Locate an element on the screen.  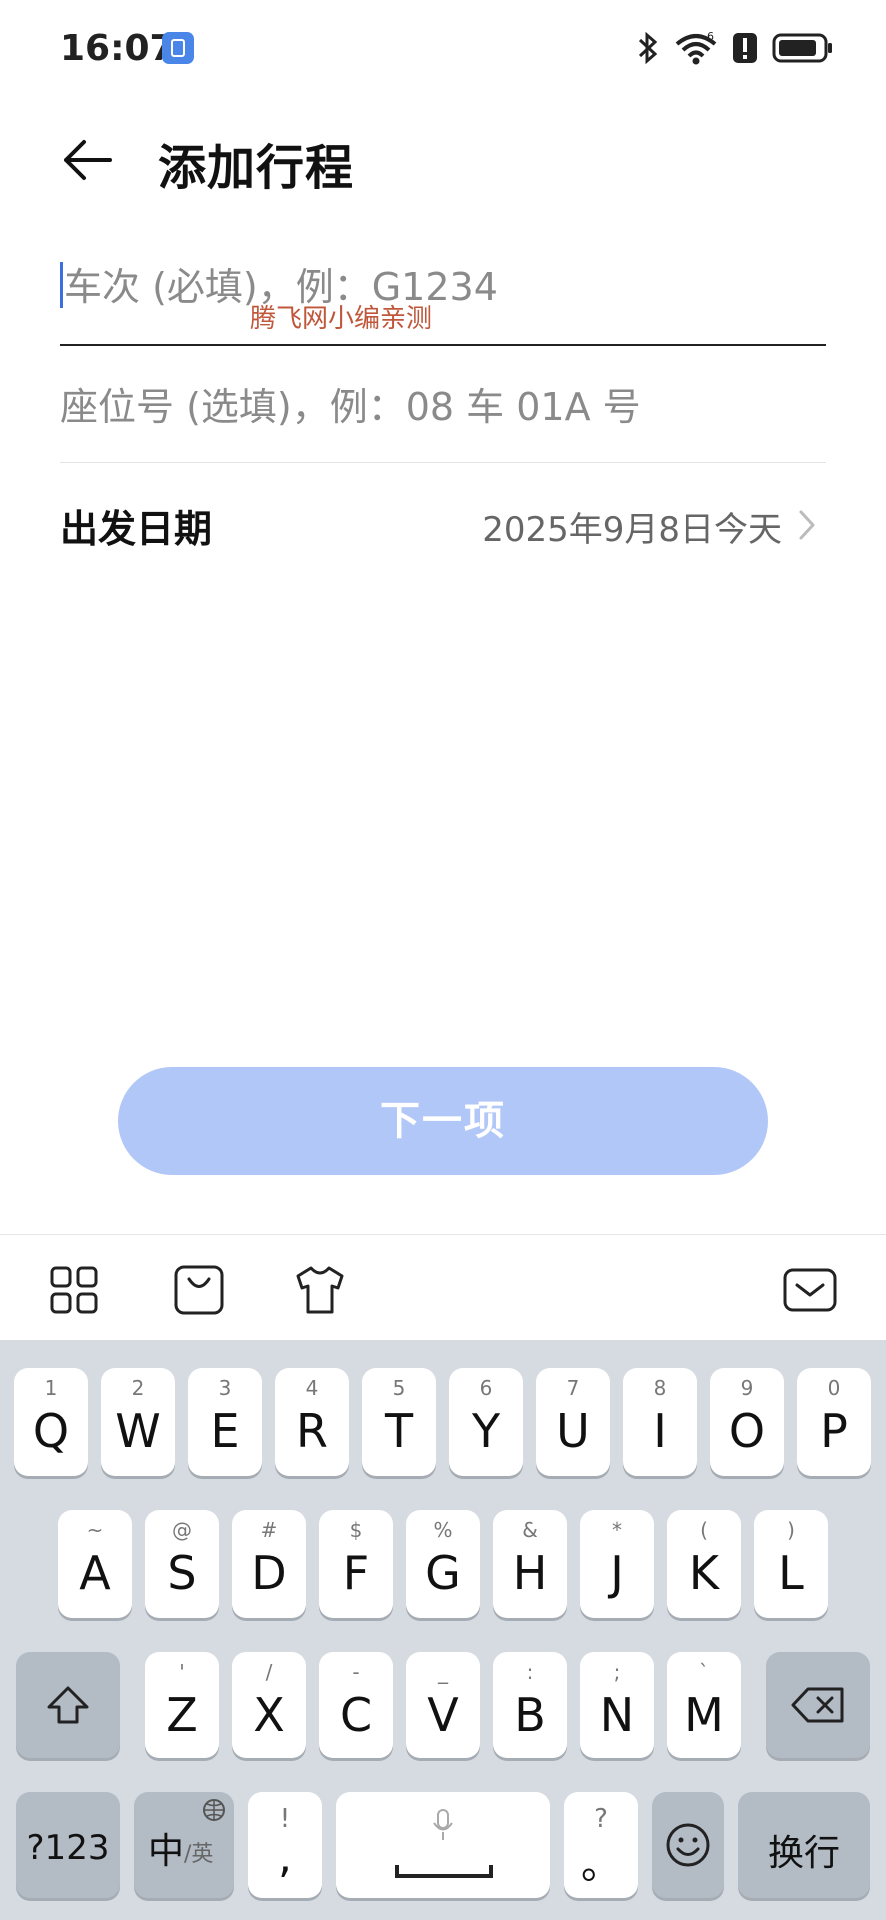
key-l: ) L is located at coordinates (791, 1564).